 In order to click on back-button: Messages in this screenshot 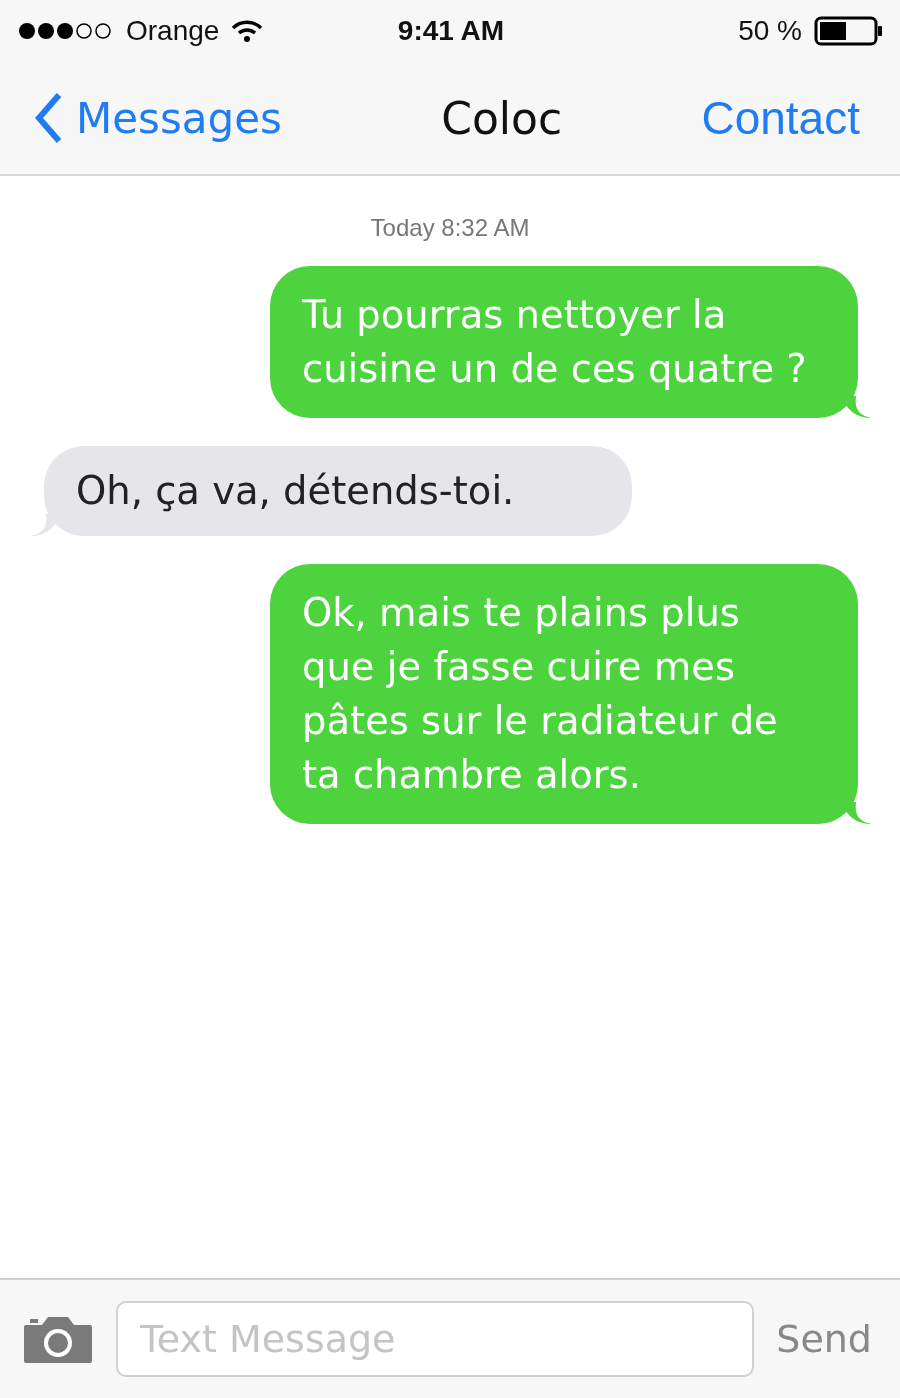, I will do `click(158, 118)`.